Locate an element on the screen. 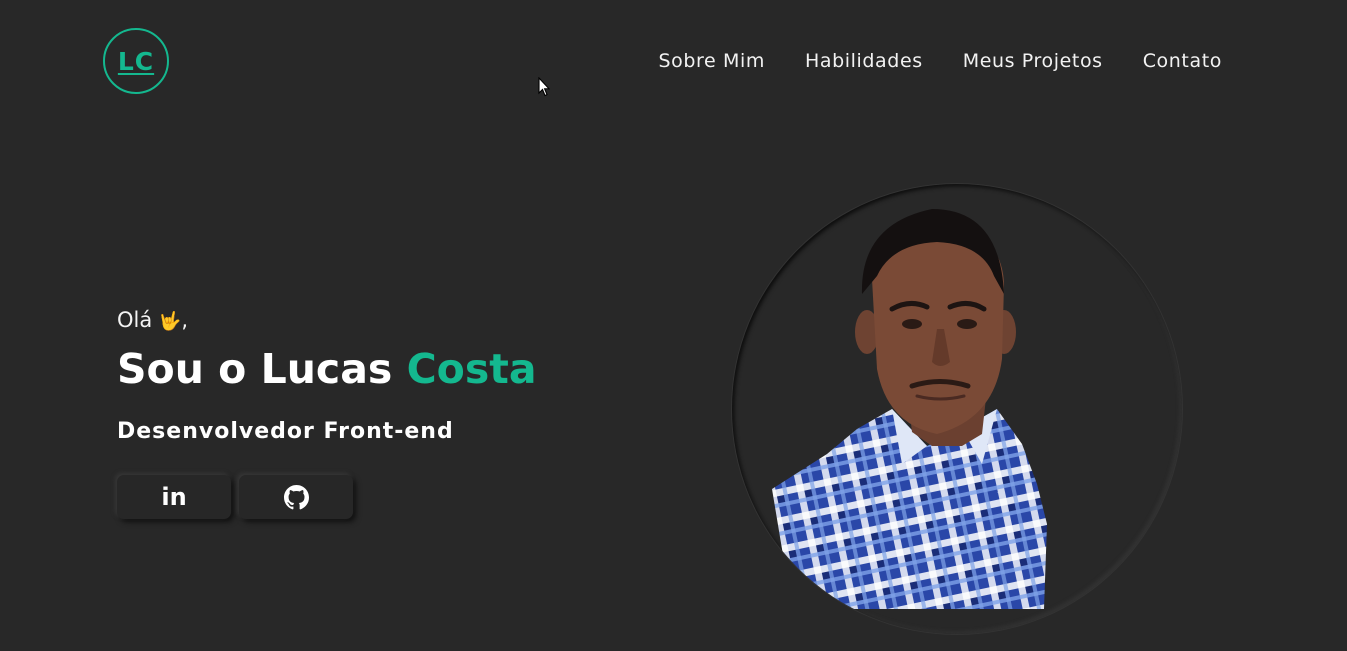 This screenshot has height=651, width=1347. social-links: in is located at coordinates (235, 497).